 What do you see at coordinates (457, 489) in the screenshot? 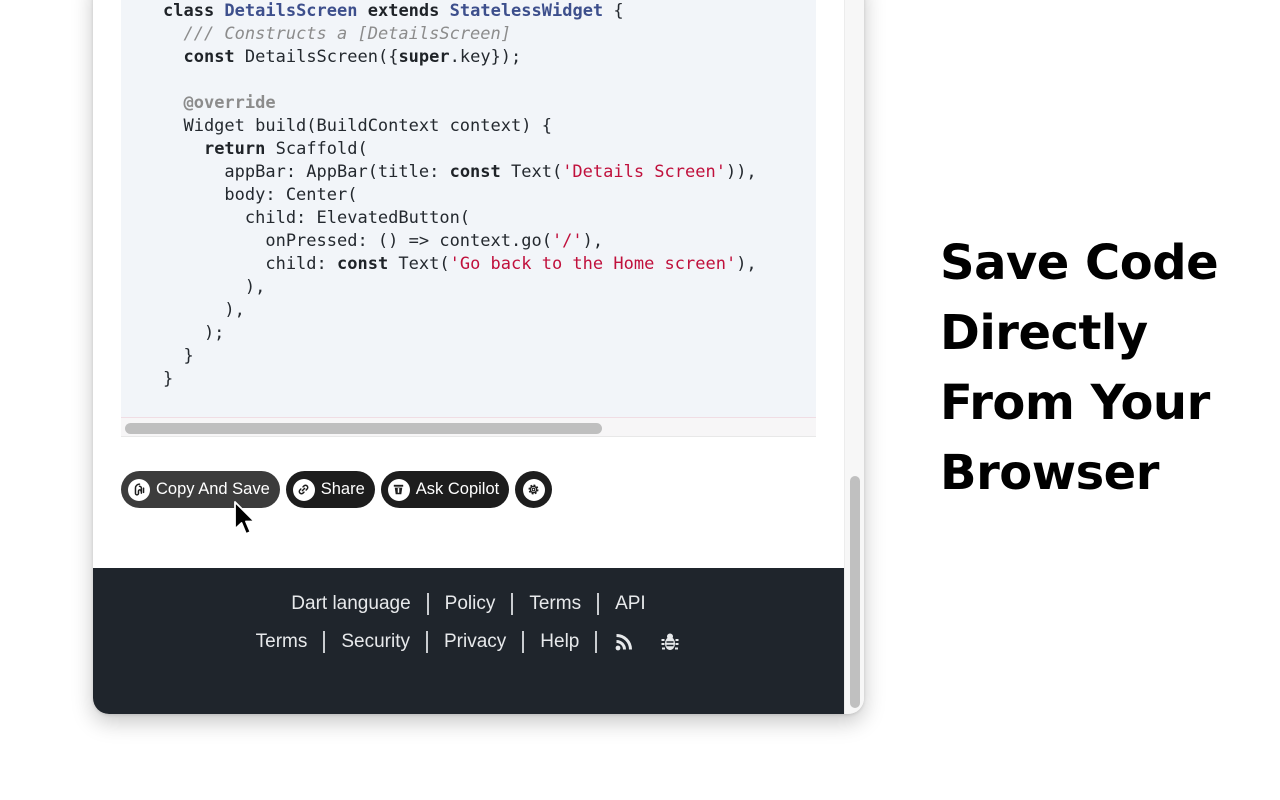
I see `ask-copilot-label: Ask Copilot` at bounding box center [457, 489].